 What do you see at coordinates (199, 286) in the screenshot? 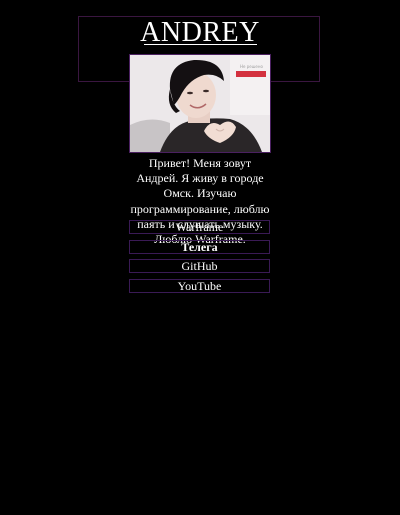
I see `youtube-link-button: YouTube` at bounding box center [199, 286].